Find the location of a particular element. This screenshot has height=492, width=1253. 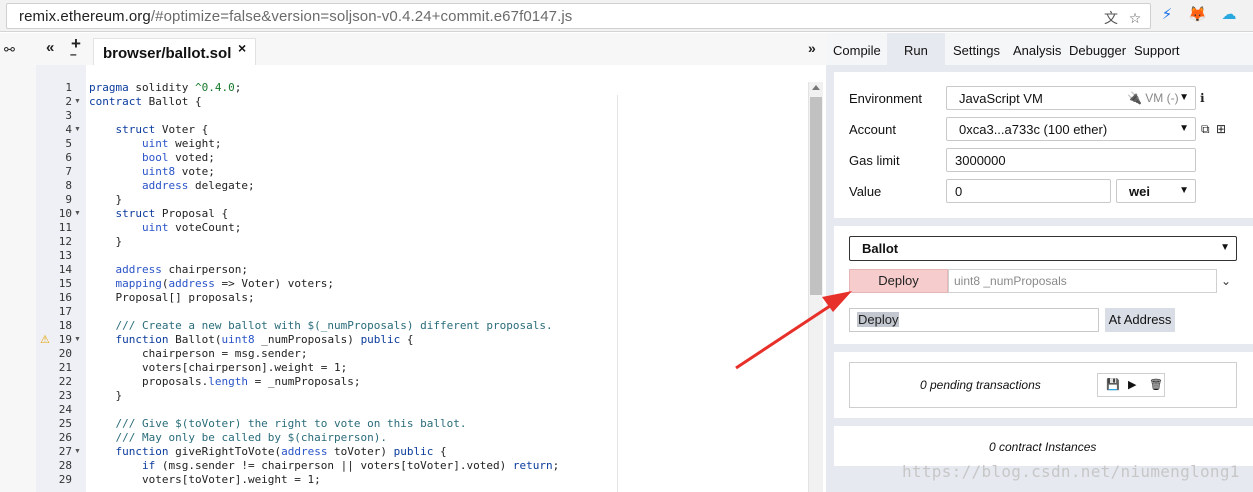

save-icon: 💾 is located at coordinates (1113, 385).